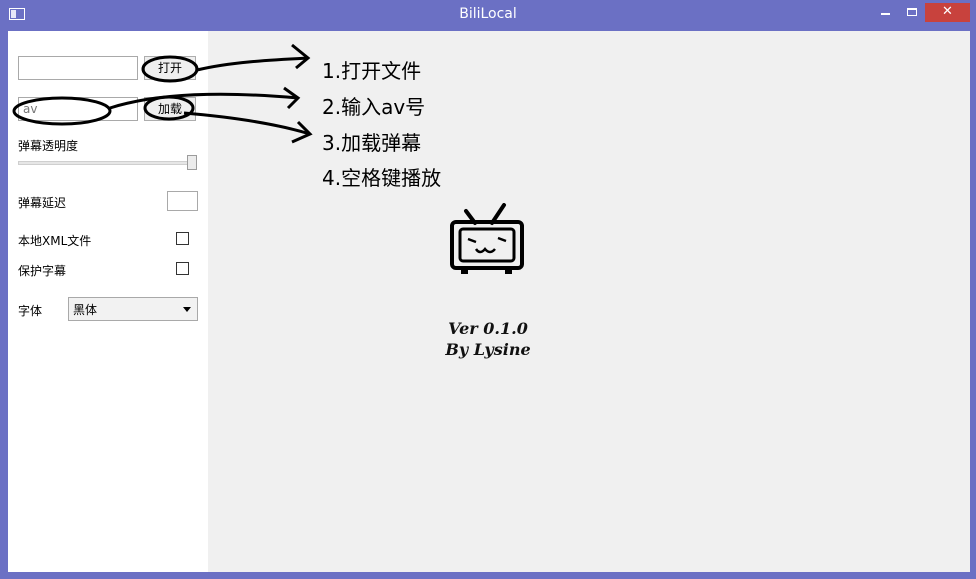  I want to click on step-open-file: 1.打开文件, so click(372, 71).